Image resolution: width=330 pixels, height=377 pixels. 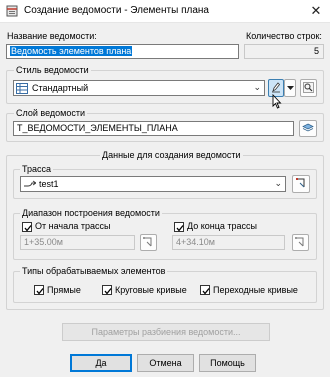 I want to click on row-count-field: 5, so click(x=284, y=51).